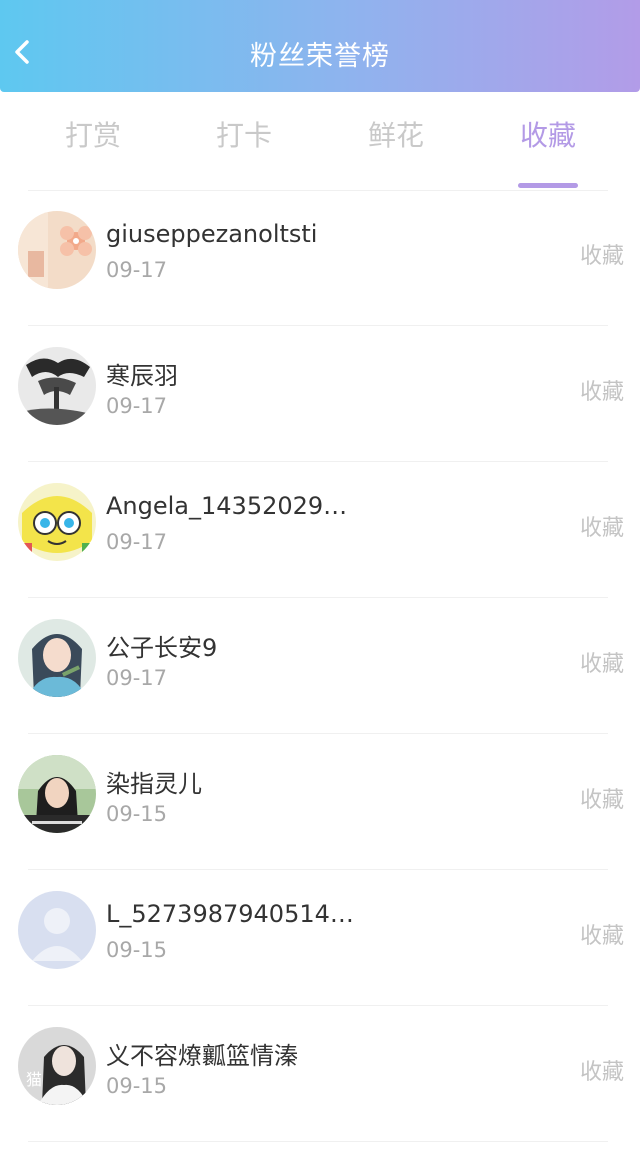 This screenshot has height=1162, width=640. I want to click on cartoon-avatar-icon, so click(57, 522).